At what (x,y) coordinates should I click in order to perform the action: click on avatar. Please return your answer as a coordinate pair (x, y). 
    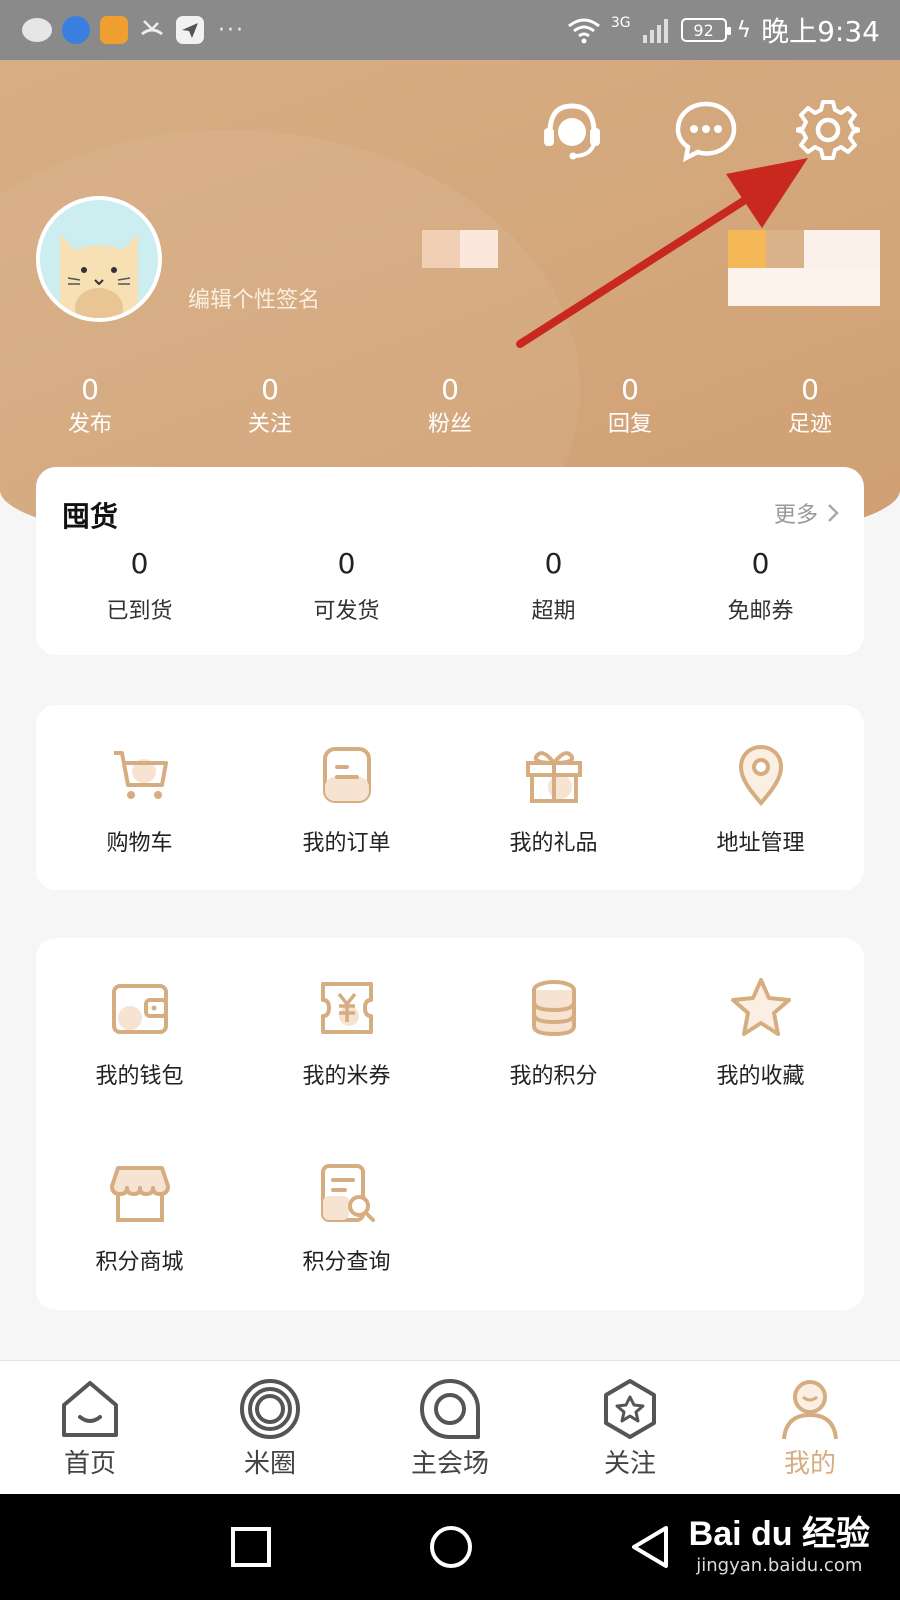
    Looking at the image, I should click on (99, 259).